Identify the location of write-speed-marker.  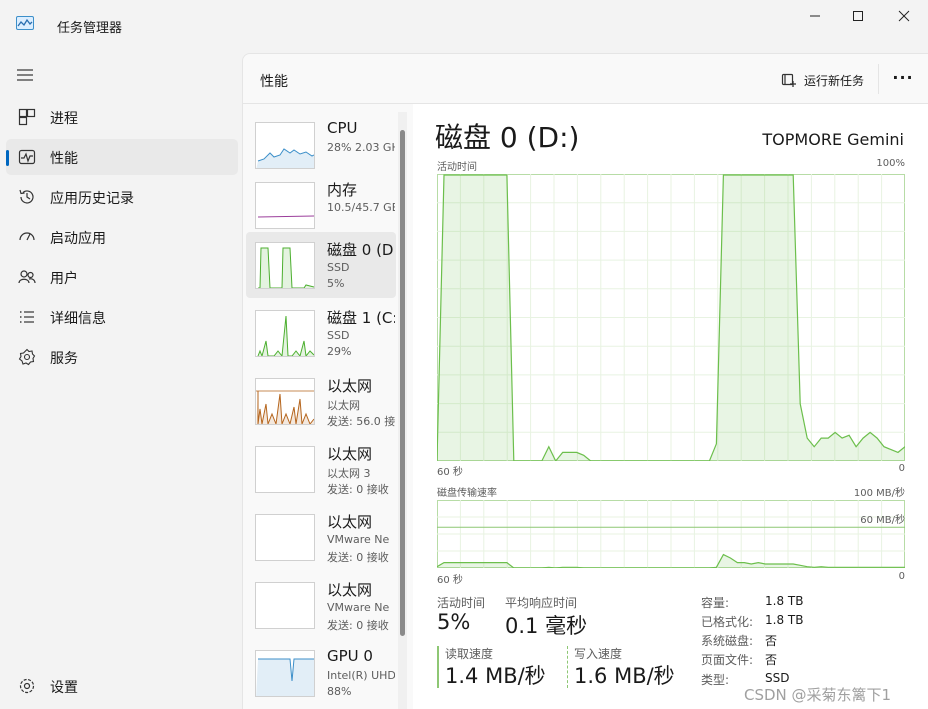
(567, 667).